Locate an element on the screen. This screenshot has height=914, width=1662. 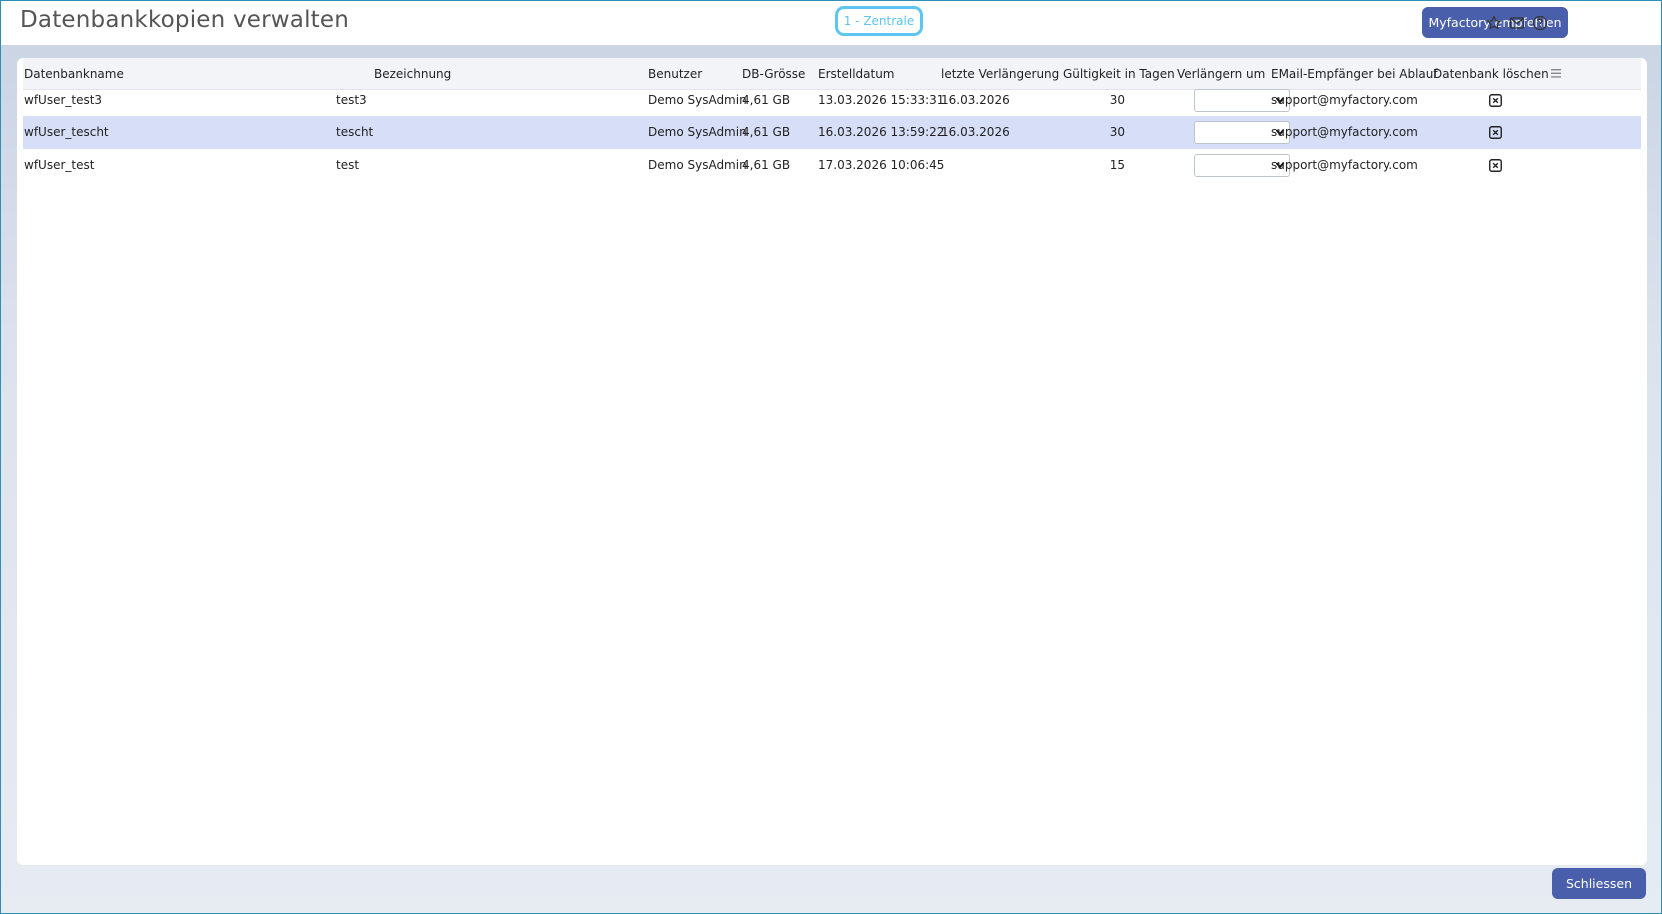
column-header-benutzer: Benutzer is located at coordinates (675, 74).